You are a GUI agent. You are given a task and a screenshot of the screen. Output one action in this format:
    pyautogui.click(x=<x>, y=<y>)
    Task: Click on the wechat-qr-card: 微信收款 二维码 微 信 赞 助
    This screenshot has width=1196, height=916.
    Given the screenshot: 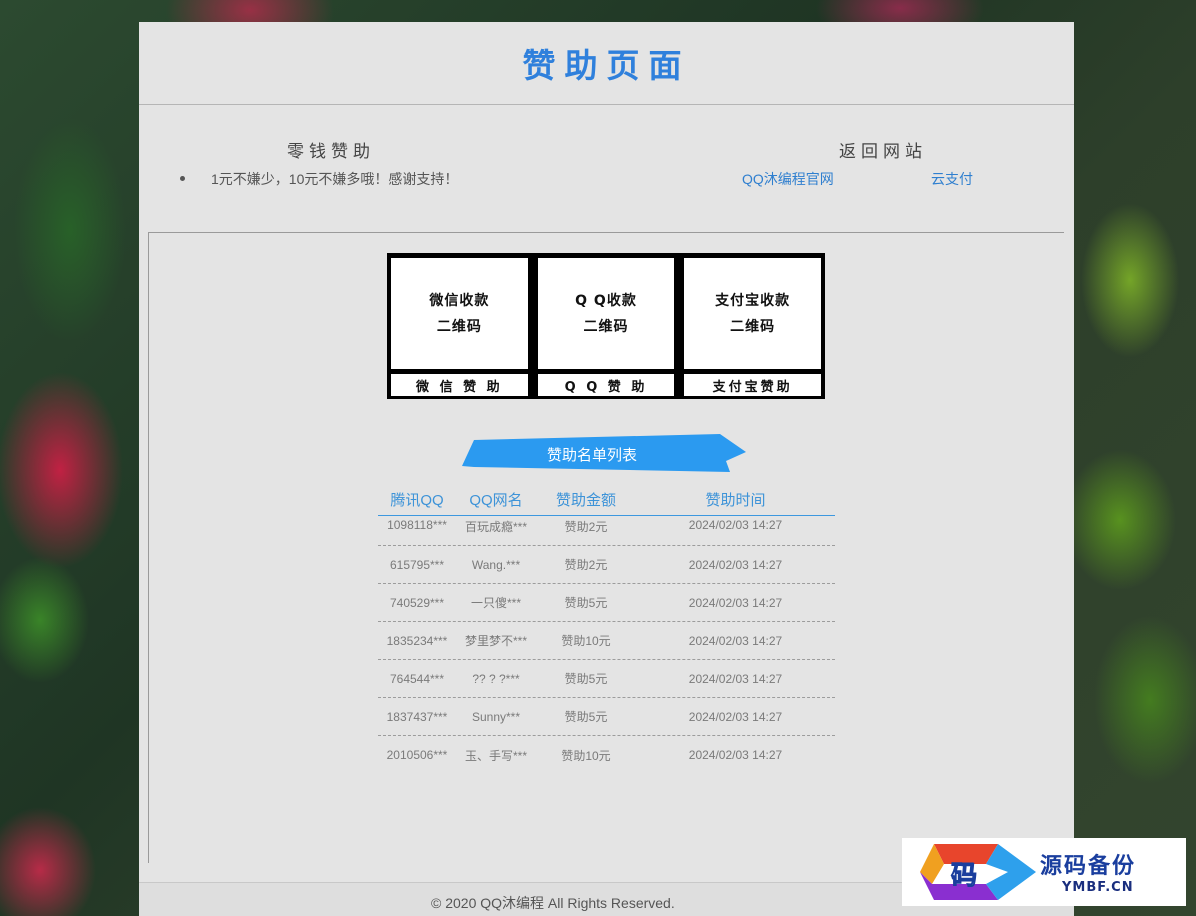 What is the action you would take?
    pyautogui.click(x=459, y=328)
    